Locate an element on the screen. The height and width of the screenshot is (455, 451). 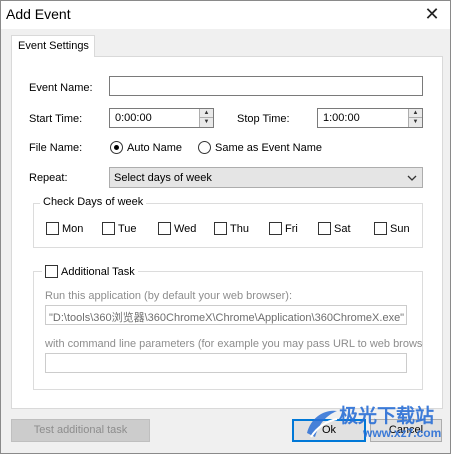
auto-name-radio is located at coordinates (116, 147).